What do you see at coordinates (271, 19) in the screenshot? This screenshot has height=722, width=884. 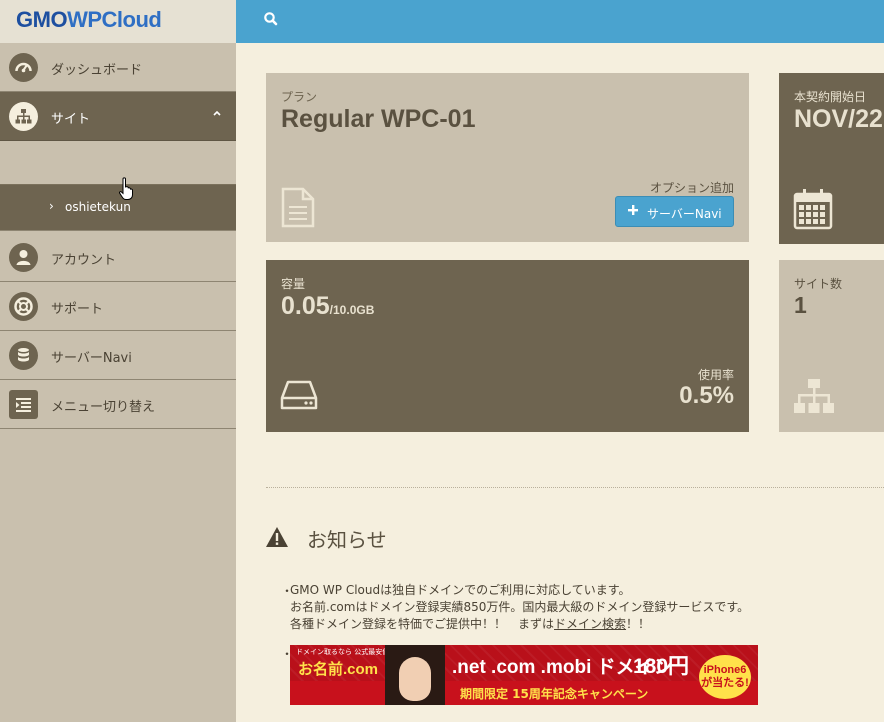 I see `search-icon` at bounding box center [271, 19].